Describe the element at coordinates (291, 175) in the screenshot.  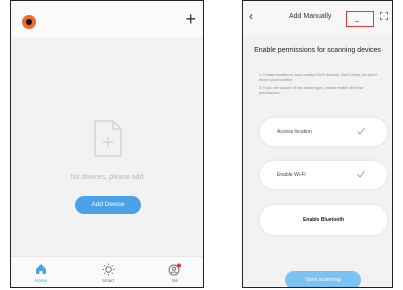
I see `enable-wifi-label: Enable Wi-Fi` at that location.